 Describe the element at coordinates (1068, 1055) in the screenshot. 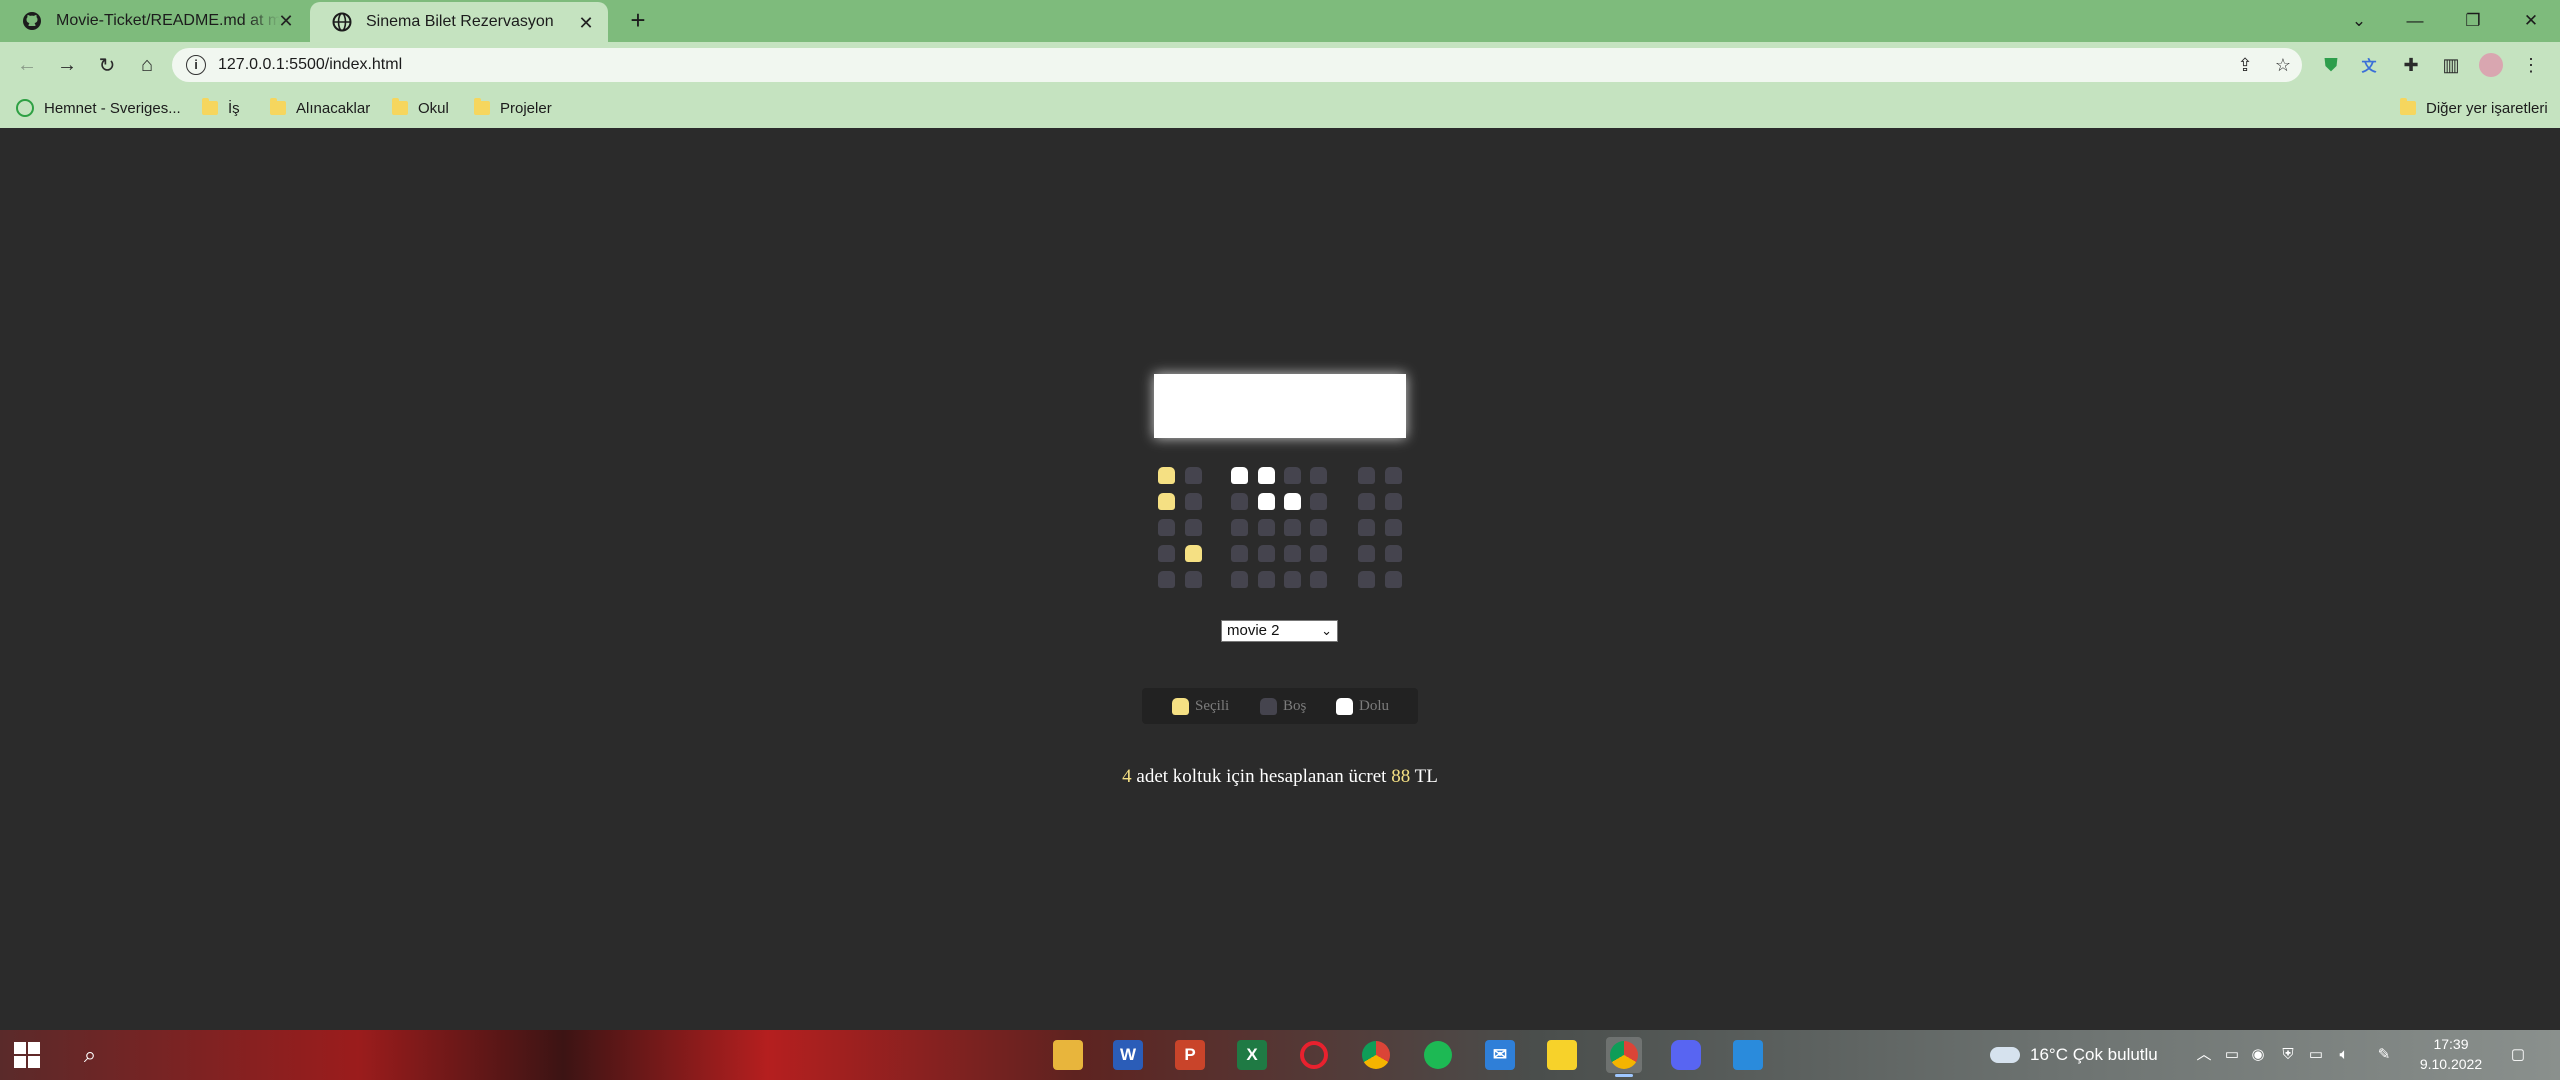

I see `file-explorer-icon` at that location.